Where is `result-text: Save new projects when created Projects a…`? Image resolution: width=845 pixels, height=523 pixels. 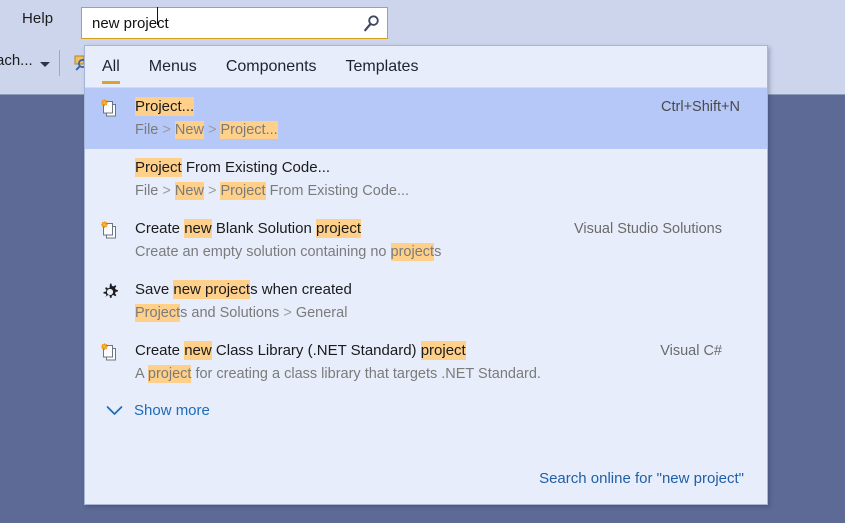
result-text: Save new projects when created Projects a… is located at coordinates (428, 301).